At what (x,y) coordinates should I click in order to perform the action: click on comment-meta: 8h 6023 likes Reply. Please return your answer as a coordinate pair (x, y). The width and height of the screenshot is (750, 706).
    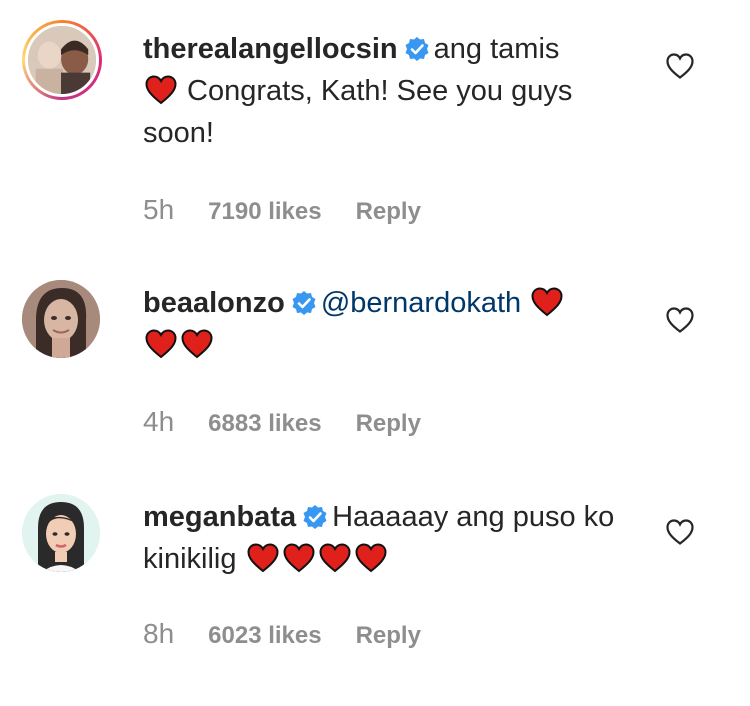
    Looking at the image, I should click on (282, 634).